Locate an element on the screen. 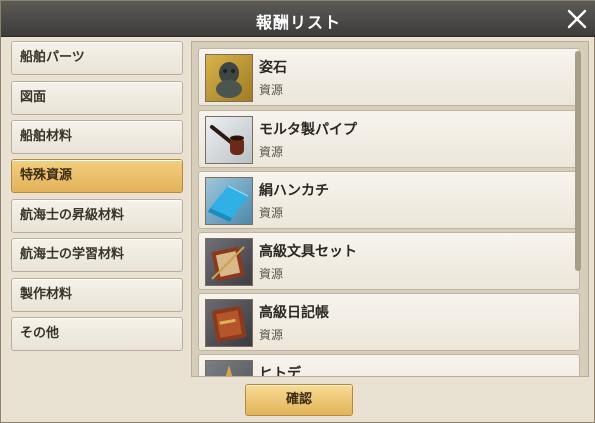 Image resolution: width=595 pixels, height=423 pixels. category-ship-parts: 船舶パーツ is located at coordinates (97, 58).